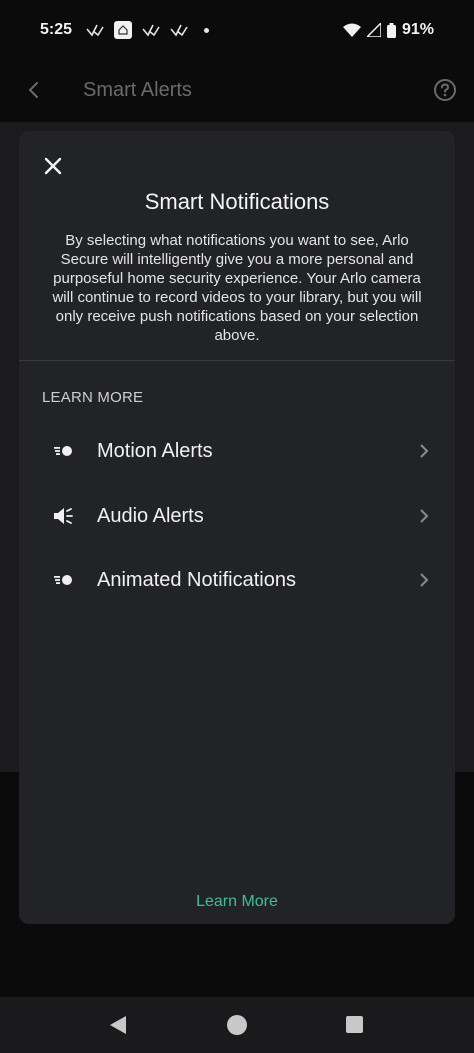 This screenshot has height=1053, width=474. What do you see at coordinates (93, 397) in the screenshot?
I see `section-label: LEARN MORE` at bounding box center [93, 397].